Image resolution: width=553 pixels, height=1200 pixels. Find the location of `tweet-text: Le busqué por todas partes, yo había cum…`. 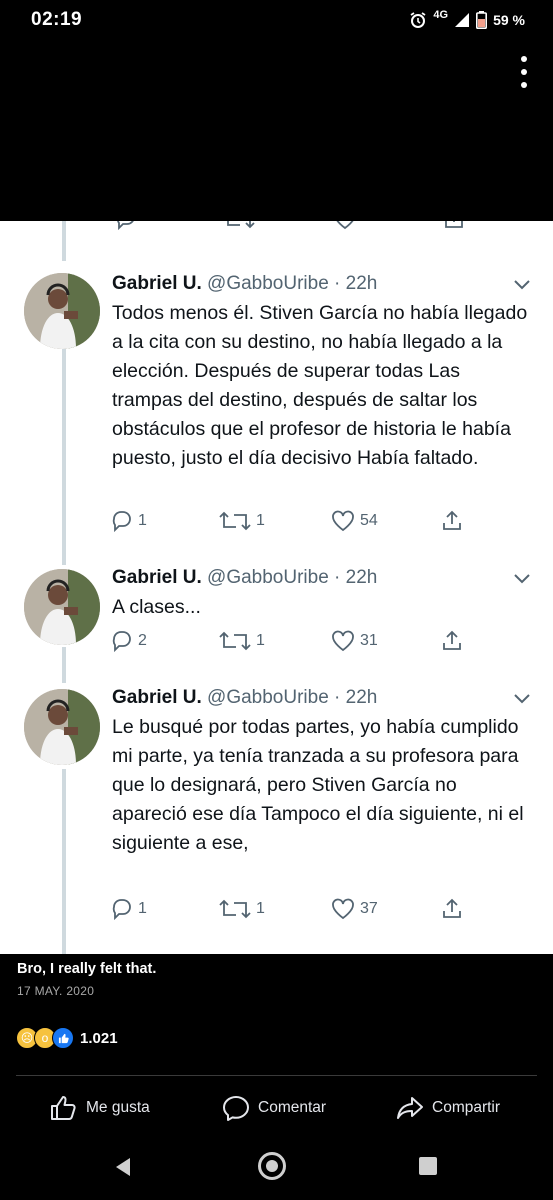

tweet-text: Le busqué por todas partes, yo había cum… is located at coordinates (318, 785).